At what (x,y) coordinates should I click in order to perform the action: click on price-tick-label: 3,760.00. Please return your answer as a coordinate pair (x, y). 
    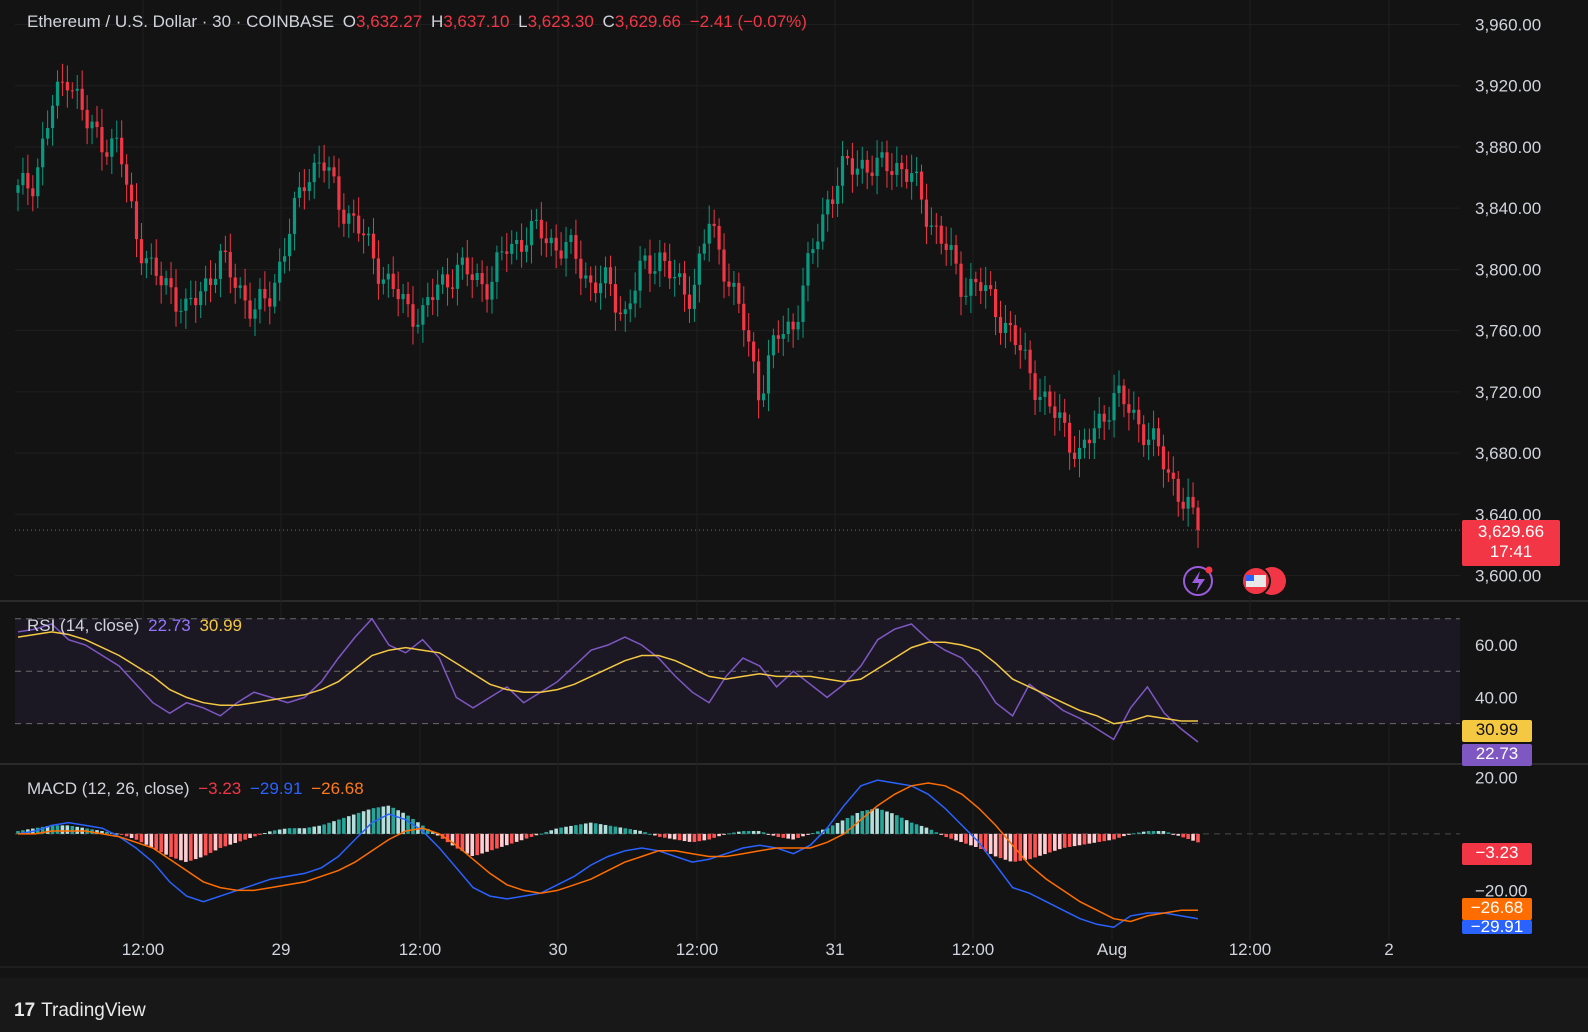
    Looking at the image, I should click on (1508, 331).